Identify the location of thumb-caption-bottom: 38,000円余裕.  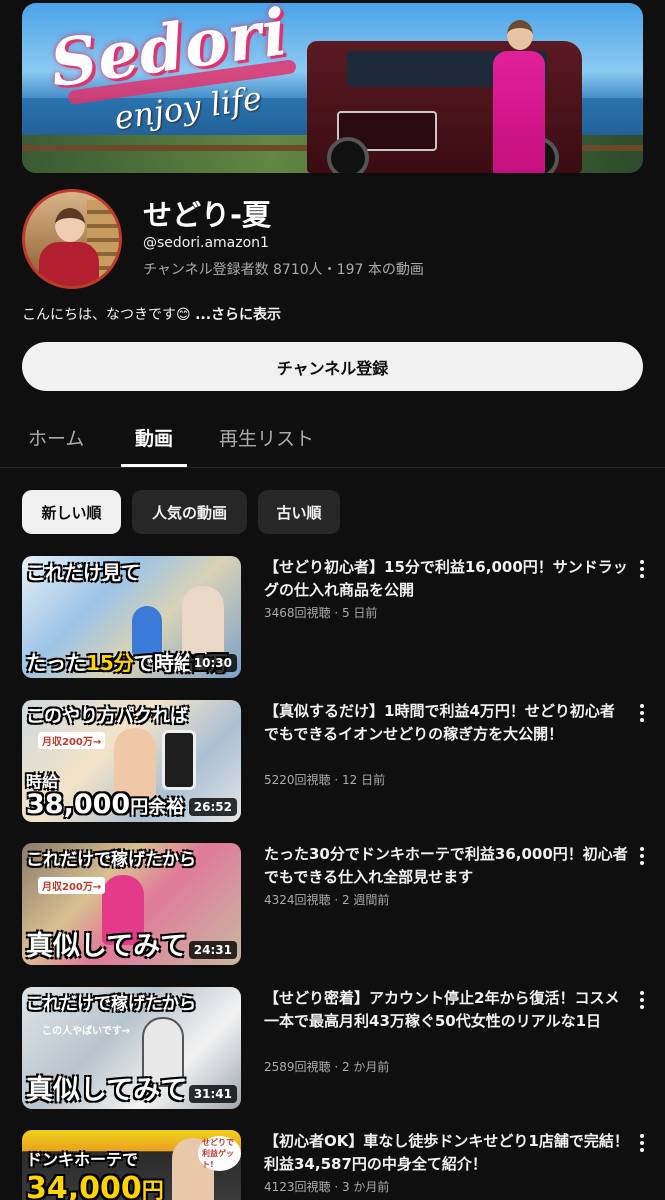
(105, 804).